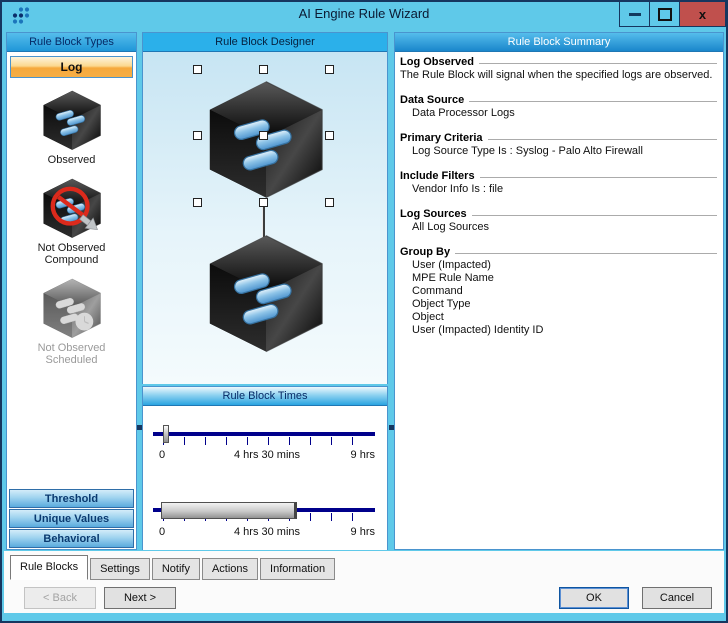  Describe the element at coordinates (432, 100) in the screenshot. I see `summary-section-title: Data Source` at that location.